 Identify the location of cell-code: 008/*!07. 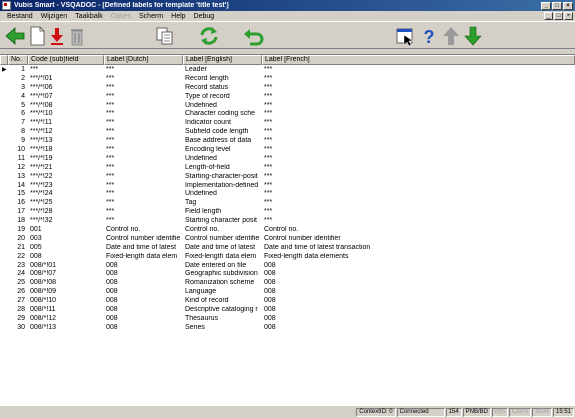
(43, 274).